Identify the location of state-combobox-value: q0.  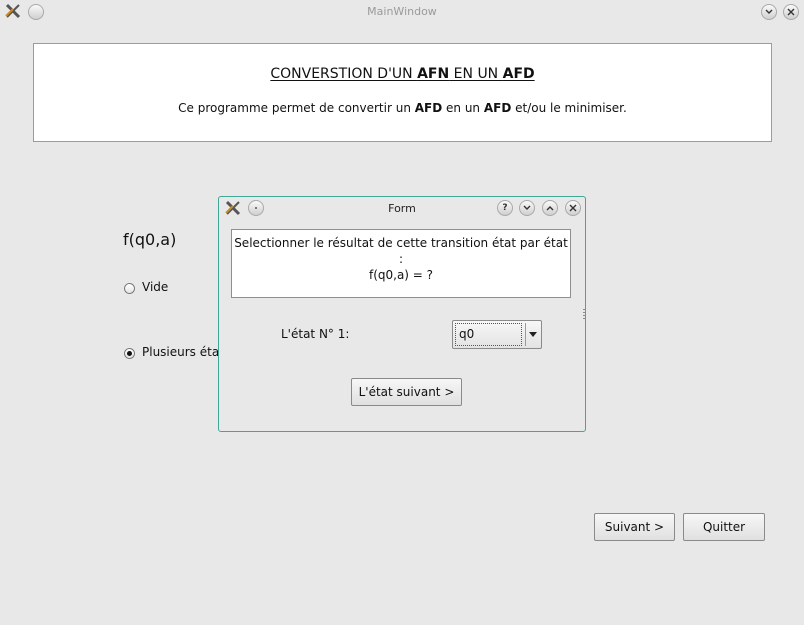
(488, 334).